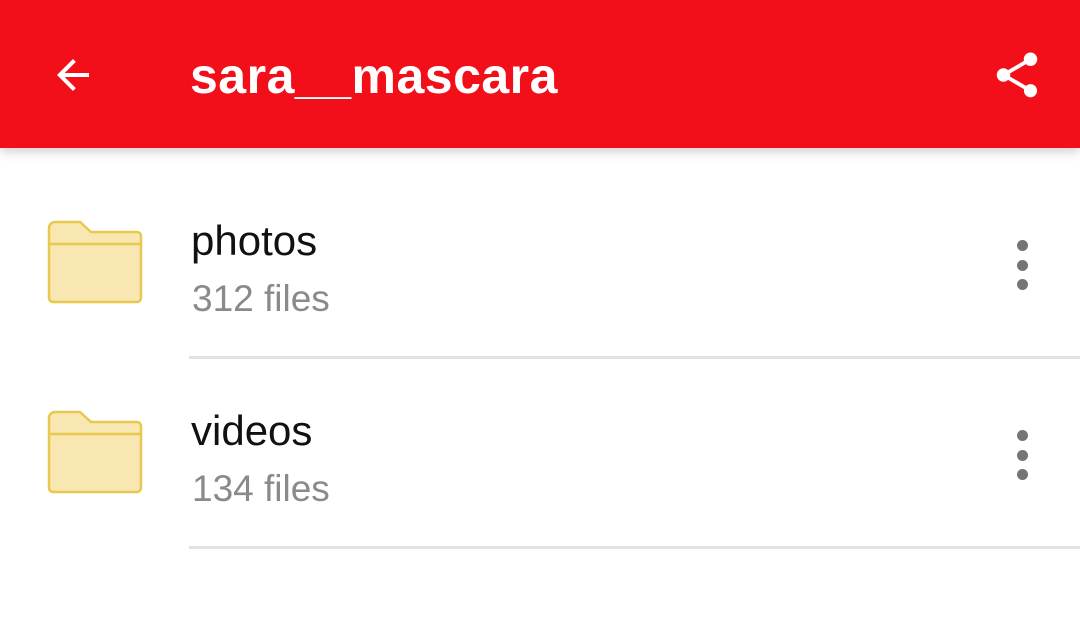 The width and height of the screenshot is (1080, 642). I want to click on share-icon, so click(1017, 75).